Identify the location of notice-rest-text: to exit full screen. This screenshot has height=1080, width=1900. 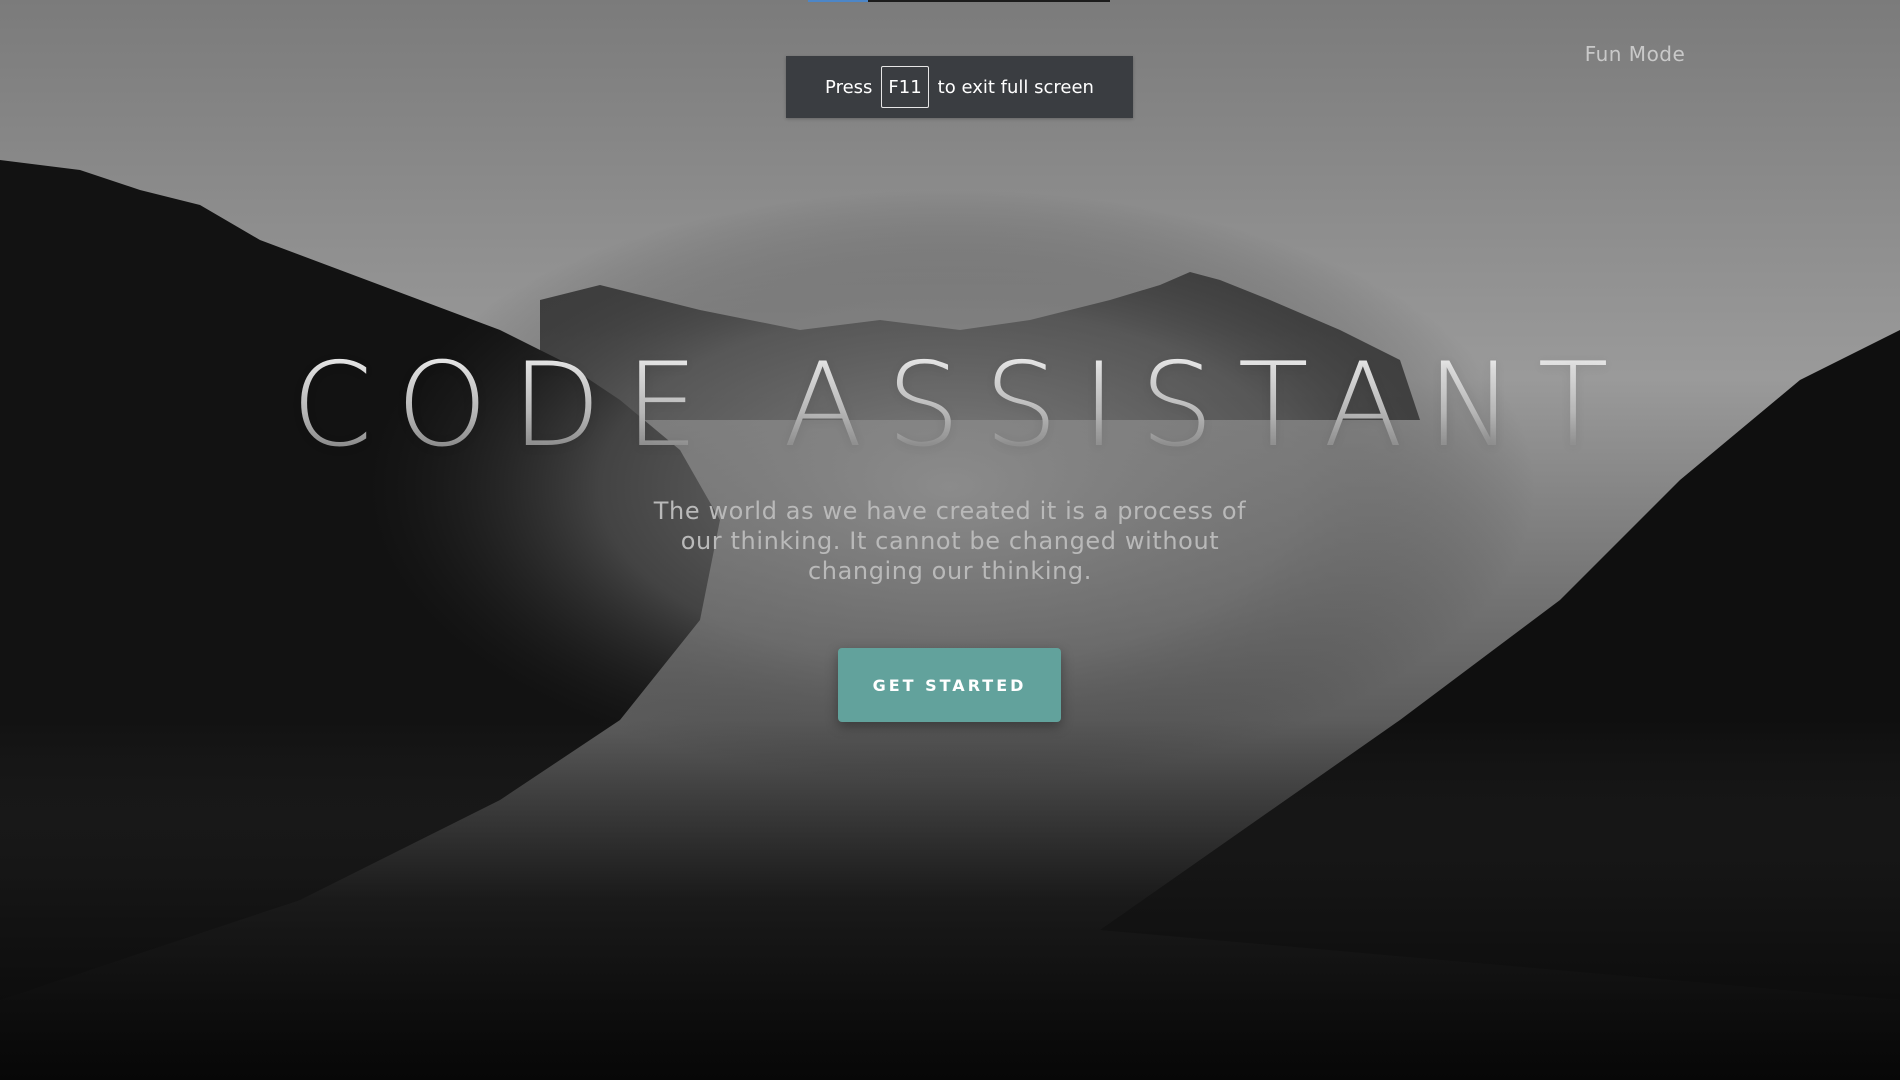
(1015, 87).